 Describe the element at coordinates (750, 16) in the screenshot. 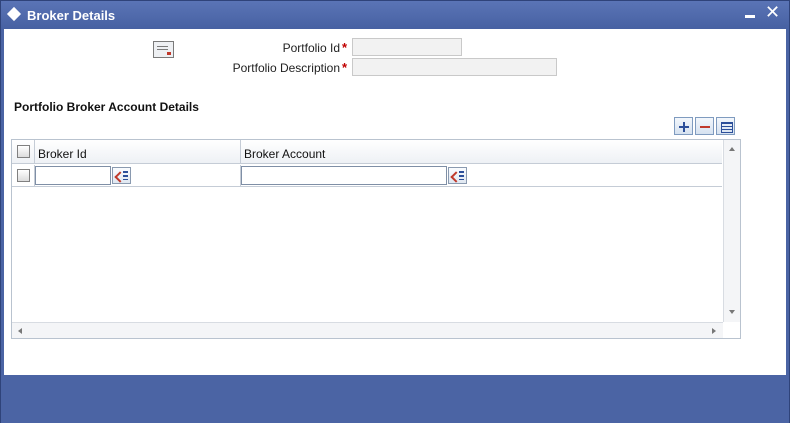

I see `minimize-icon` at that location.